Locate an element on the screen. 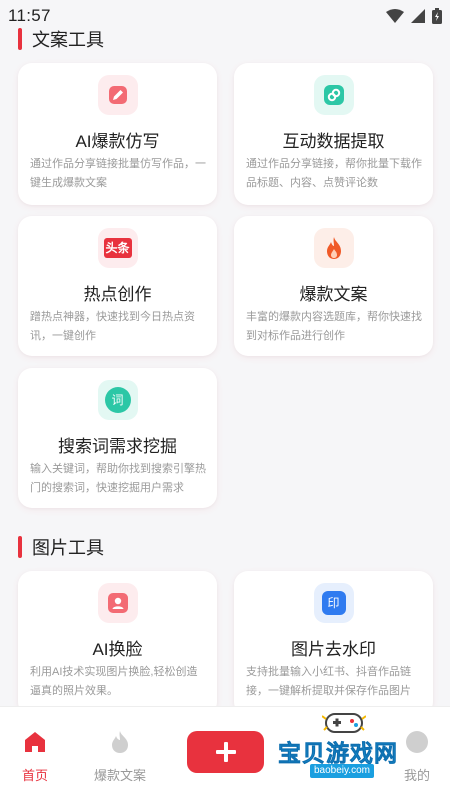  card-desc: 通过作品分享链接批量仿写作品，一键生成爆款文案 is located at coordinates (118, 173).